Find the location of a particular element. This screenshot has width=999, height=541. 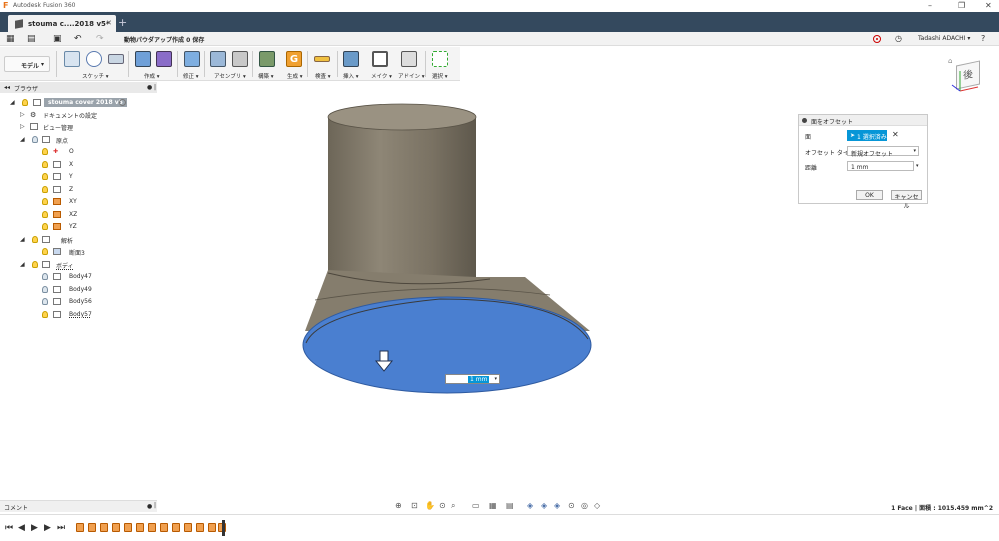

tree-item-origin-point: ✚ O is located at coordinates (95, 152).